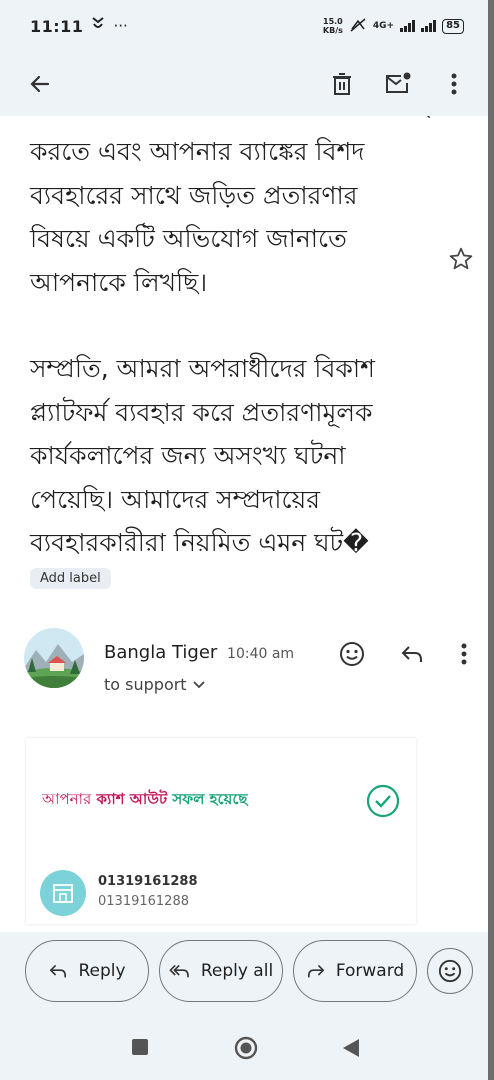 This screenshot has width=494, height=1080. What do you see at coordinates (383, 801) in the screenshot?
I see `success-check-icon` at bounding box center [383, 801].